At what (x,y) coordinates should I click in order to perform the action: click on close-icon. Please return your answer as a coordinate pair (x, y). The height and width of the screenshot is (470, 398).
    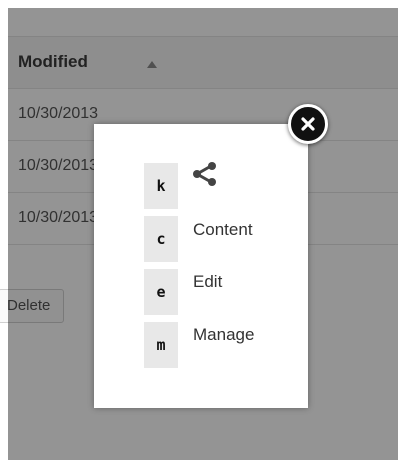
    Looking at the image, I should click on (308, 124).